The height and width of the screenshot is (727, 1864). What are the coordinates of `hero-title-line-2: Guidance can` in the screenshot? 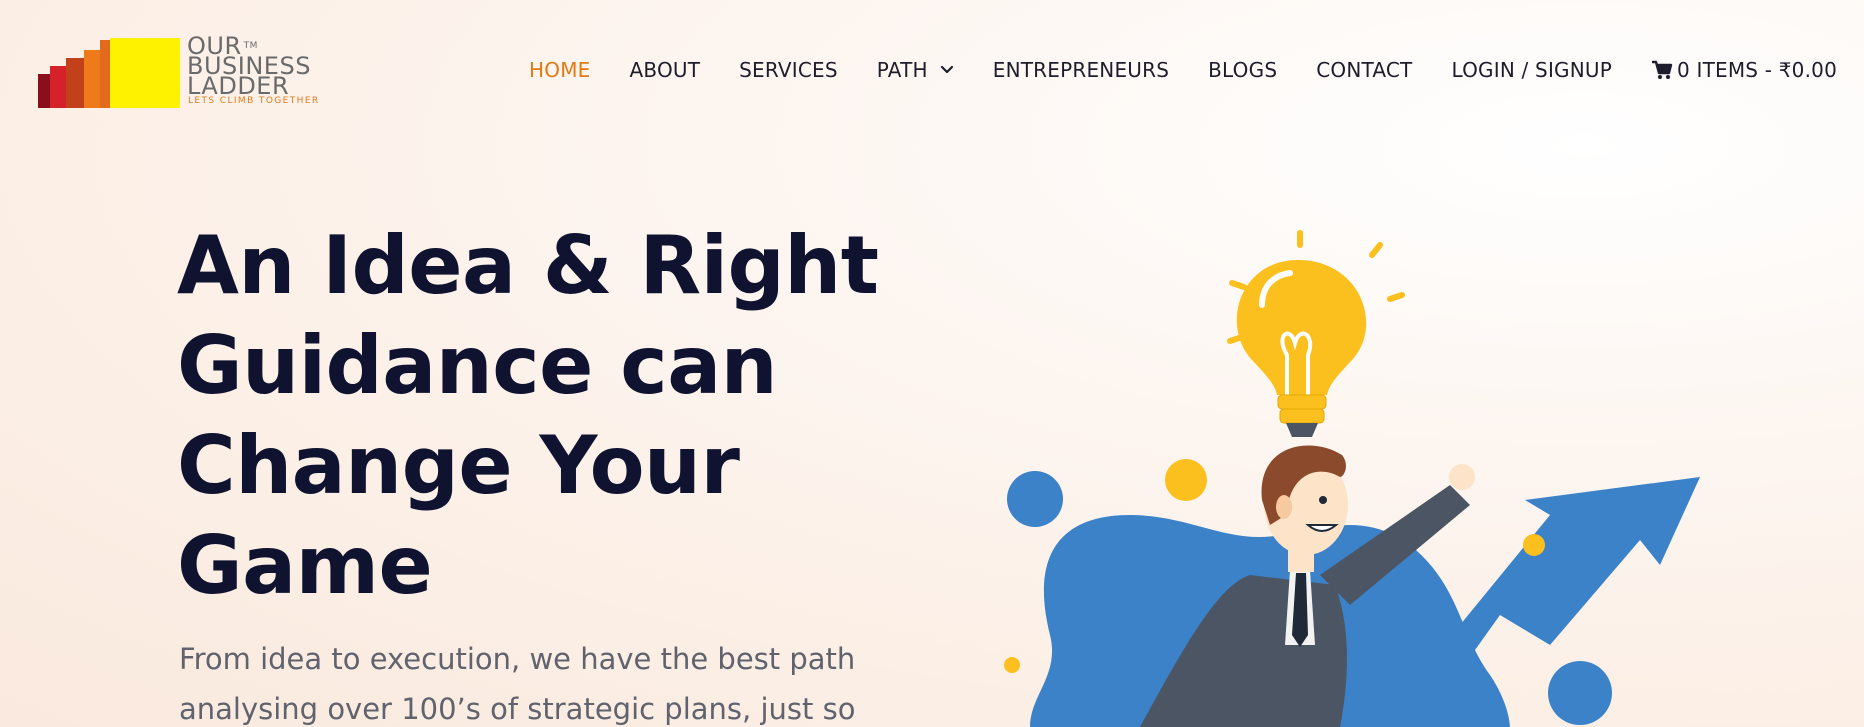 It's located at (477, 365).